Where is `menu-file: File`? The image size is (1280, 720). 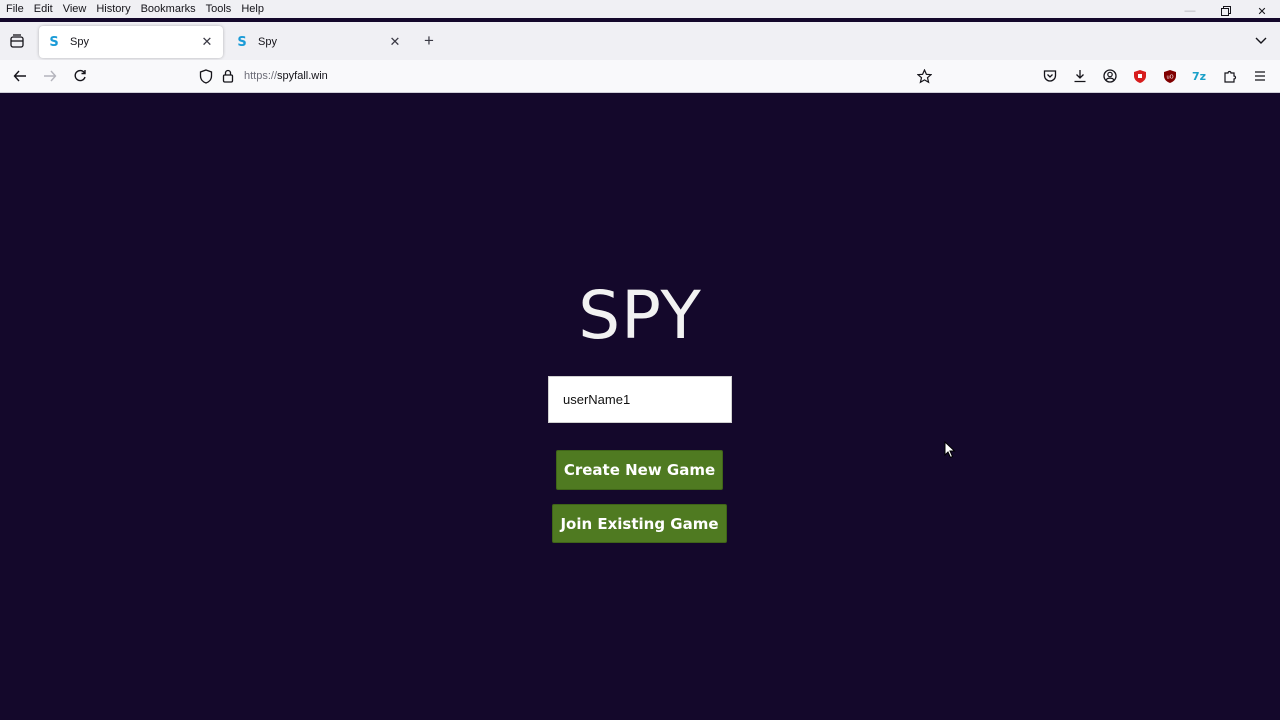
menu-file: File is located at coordinates (14, 9).